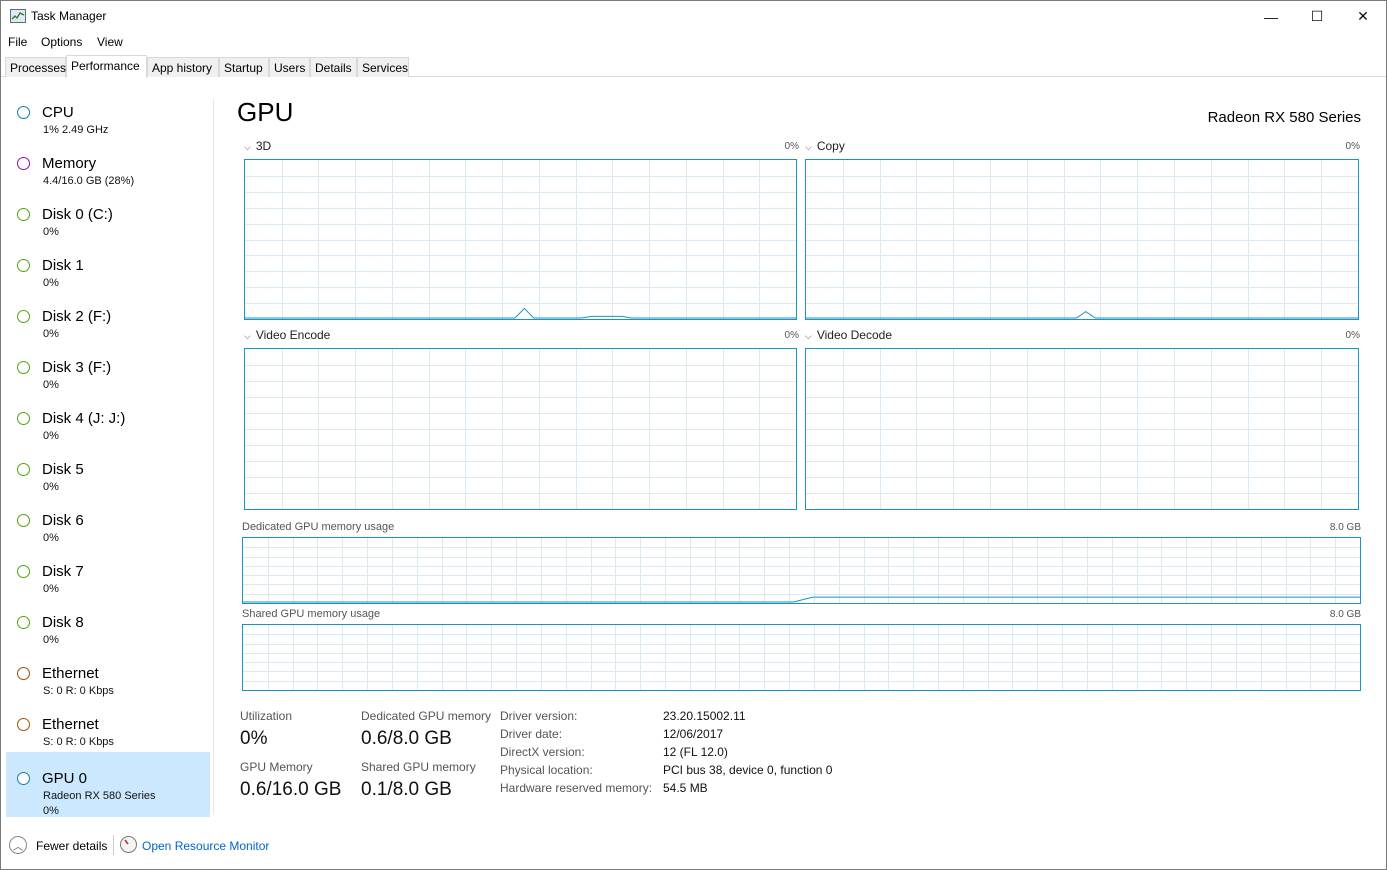  What do you see at coordinates (1271, 16) in the screenshot?
I see `minimize-button: —` at bounding box center [1271, 16].